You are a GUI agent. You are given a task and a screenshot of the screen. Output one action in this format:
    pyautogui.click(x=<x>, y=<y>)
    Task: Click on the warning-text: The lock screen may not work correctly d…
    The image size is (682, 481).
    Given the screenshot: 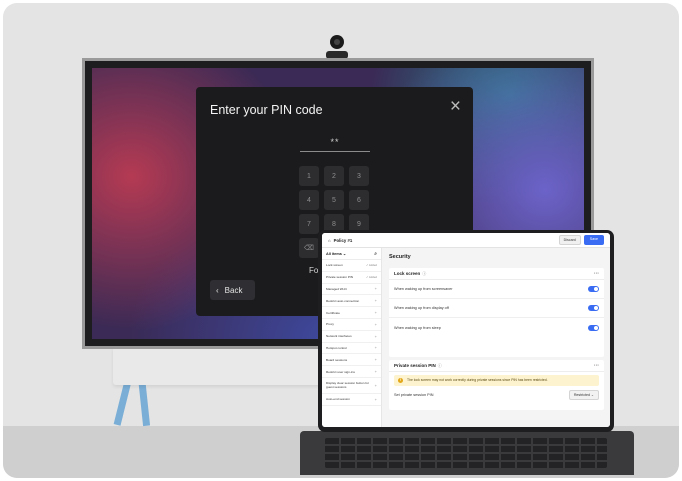 What is the action you would take?
    pyautogui.click(x=477, y=380)
    